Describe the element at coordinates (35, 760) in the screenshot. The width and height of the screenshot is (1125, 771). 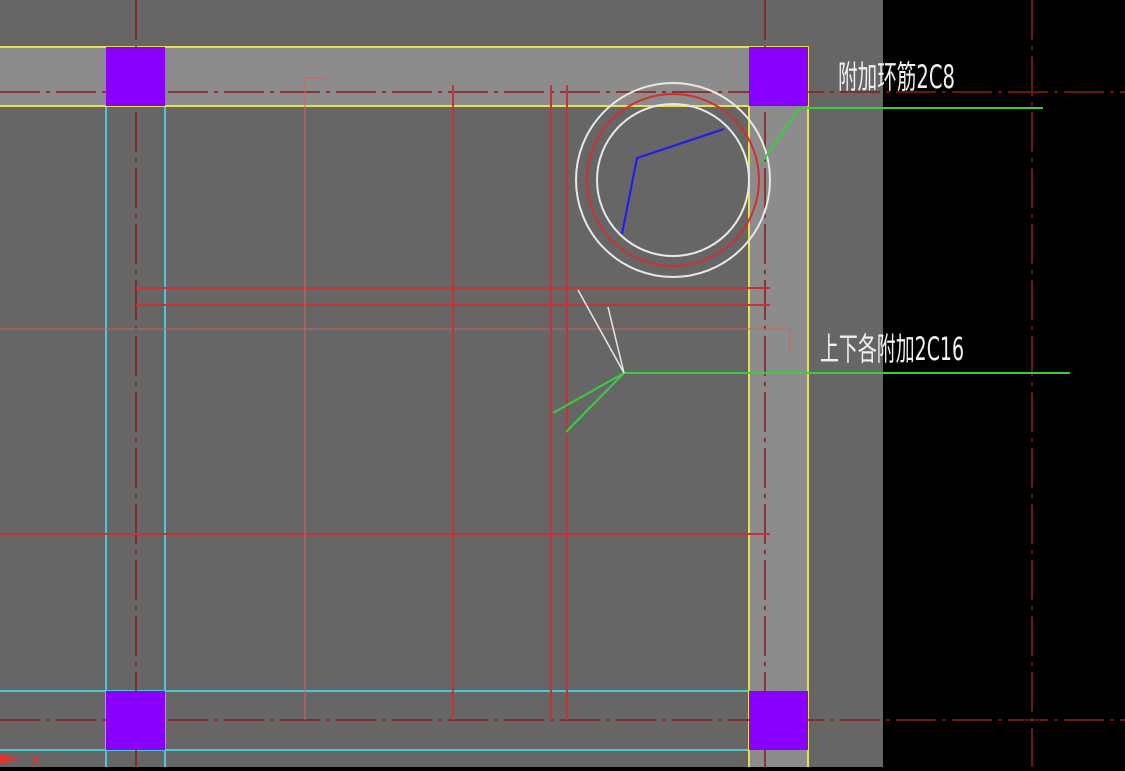
I see `ucs-axis-label: X` at that location.